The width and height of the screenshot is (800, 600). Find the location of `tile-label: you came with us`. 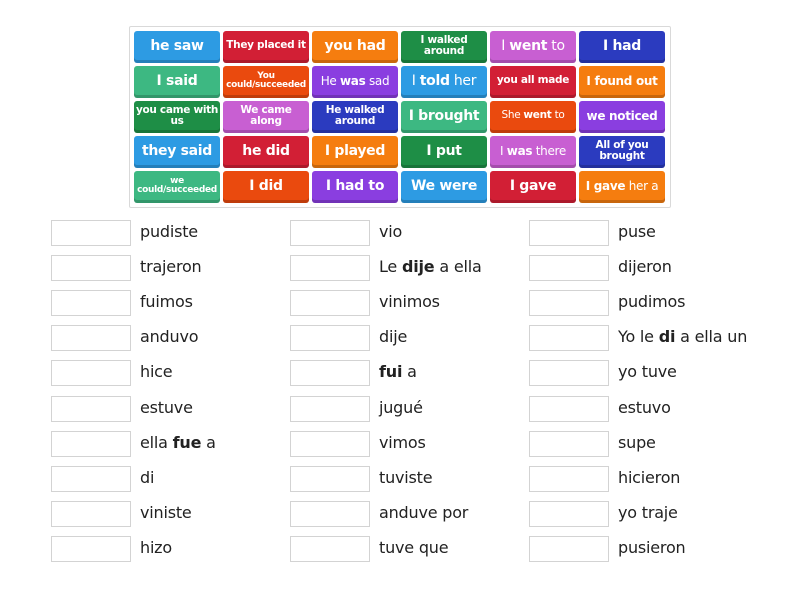

tile-label: you came with us is located at coordinates (177, 115).